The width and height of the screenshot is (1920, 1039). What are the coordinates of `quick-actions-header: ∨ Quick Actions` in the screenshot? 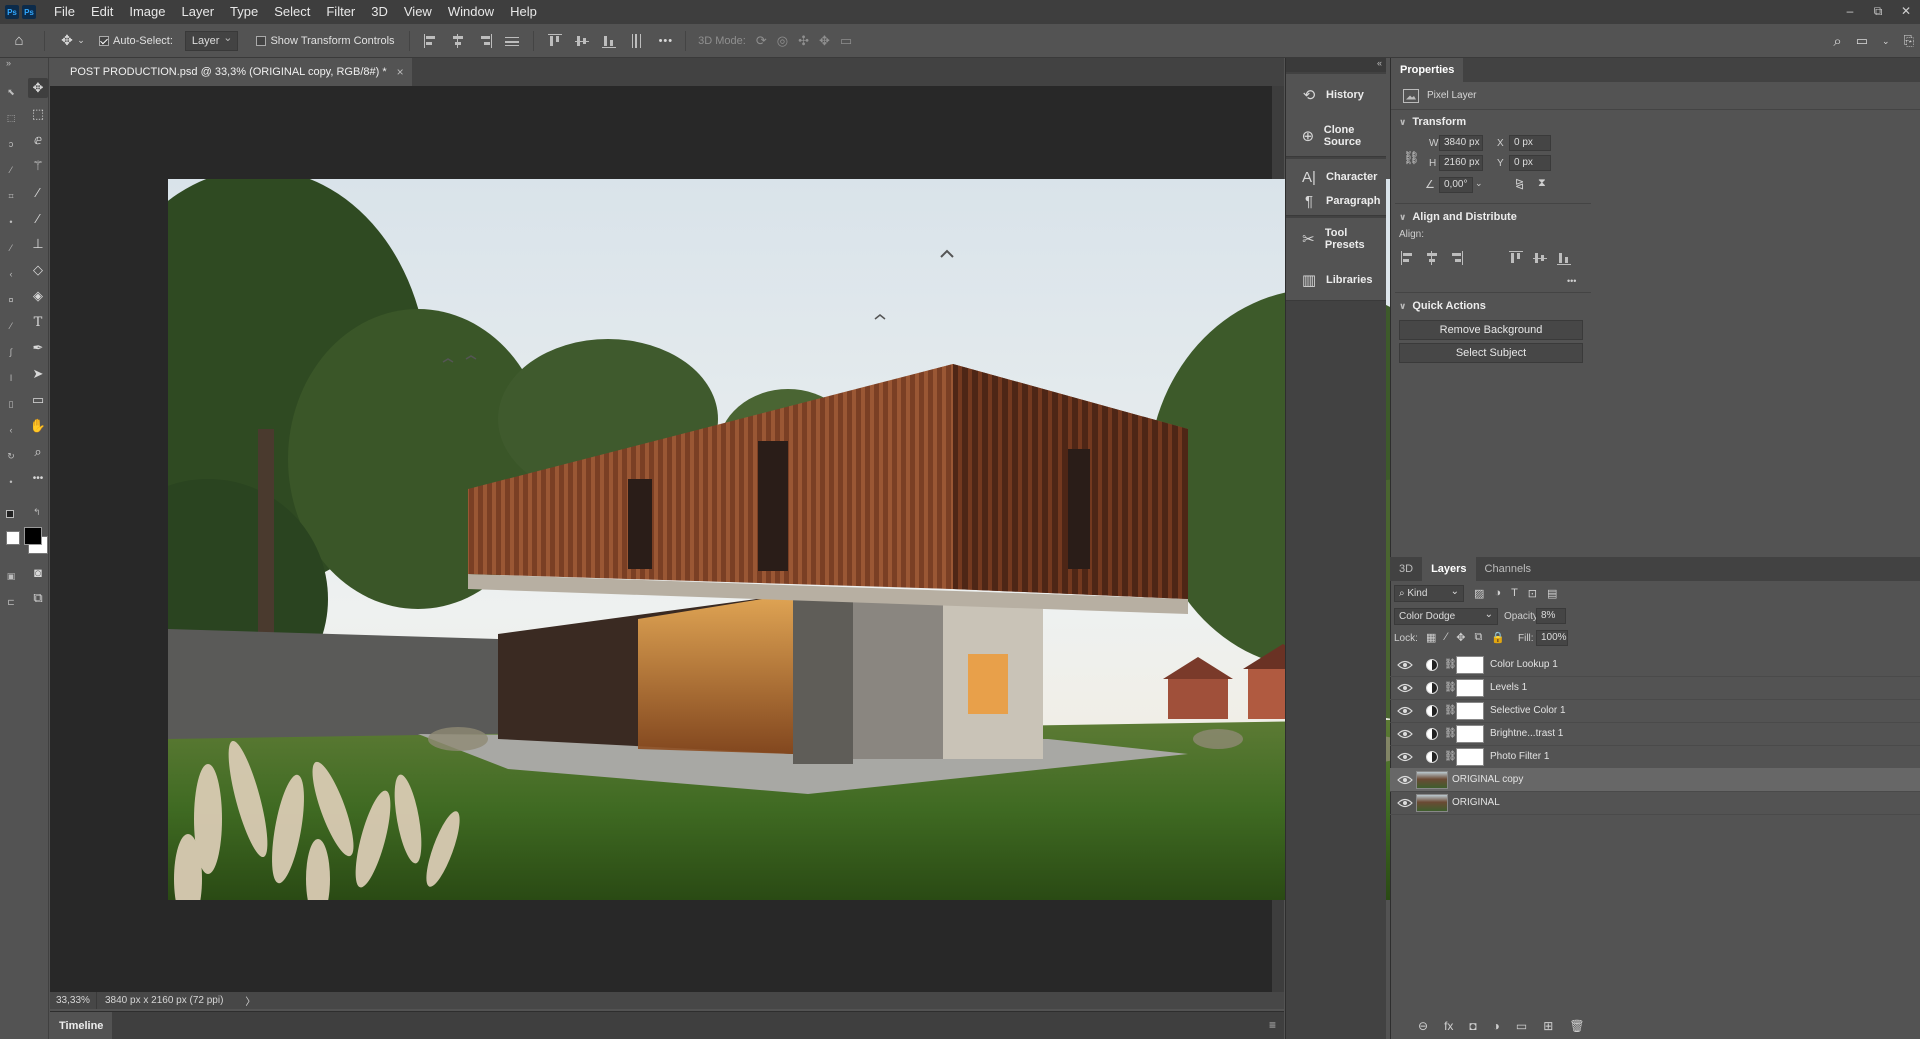 It's located at (1655, 306).